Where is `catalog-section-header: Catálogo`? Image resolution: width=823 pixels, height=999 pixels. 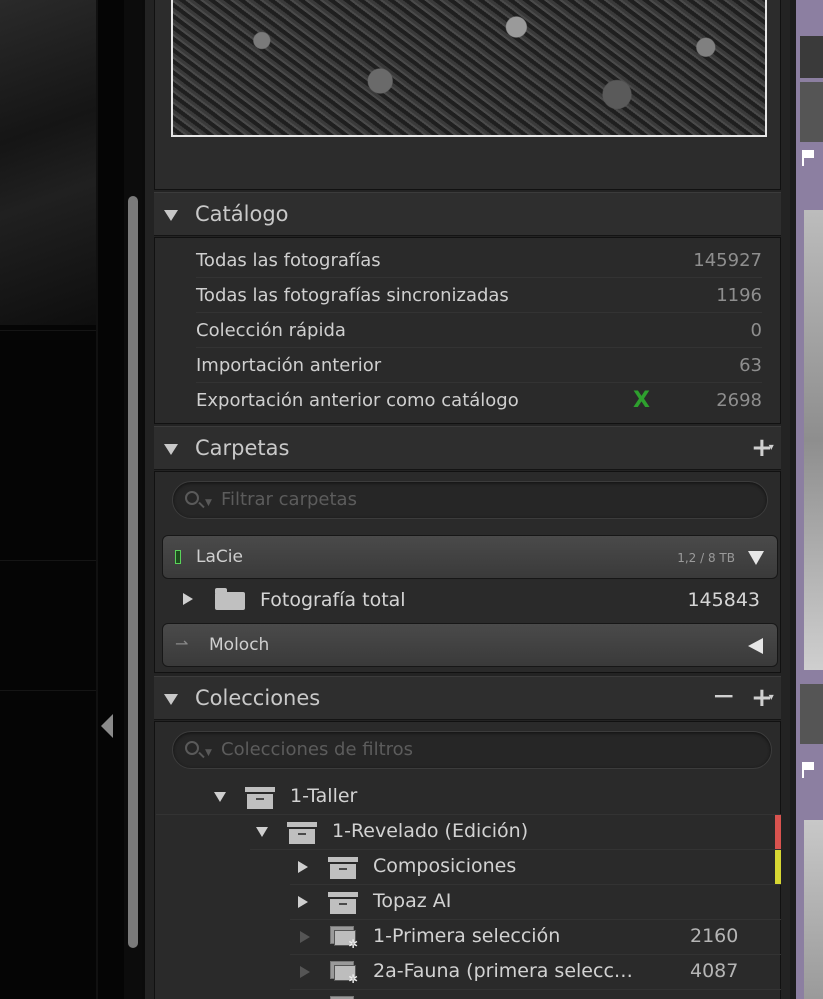 catalog-section-header: Catálogo is located at coordinates (467, 214).